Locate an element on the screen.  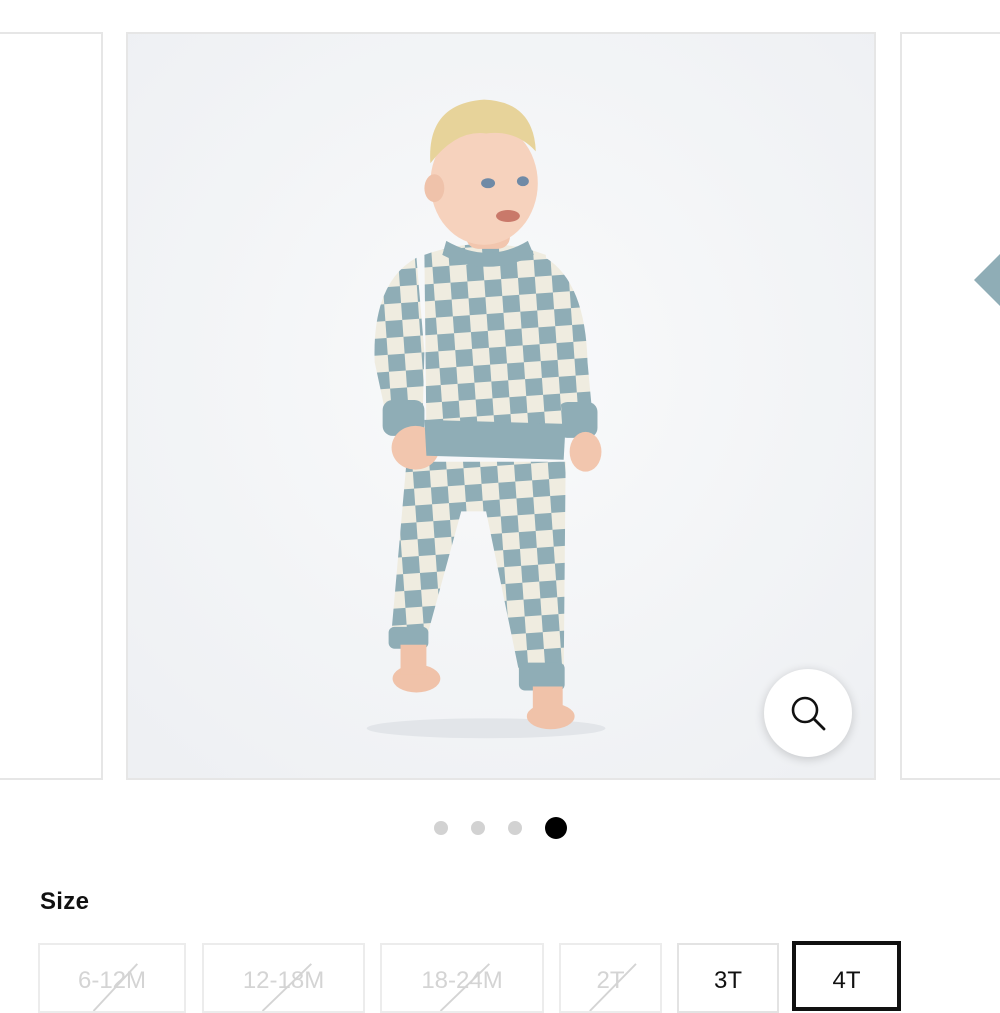
size-option-label: 3T is located at coordinates (727, 980).